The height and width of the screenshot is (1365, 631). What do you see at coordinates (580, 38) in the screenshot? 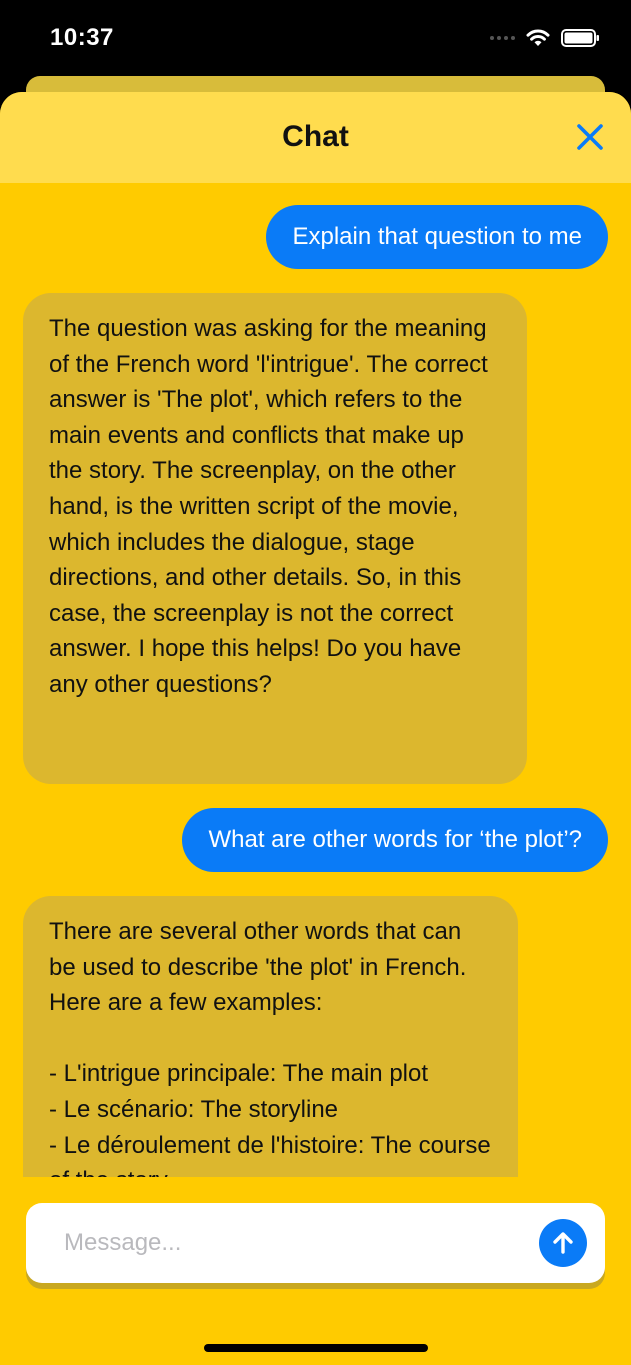
I see `battery-icon` at bounding box center [580, 38].